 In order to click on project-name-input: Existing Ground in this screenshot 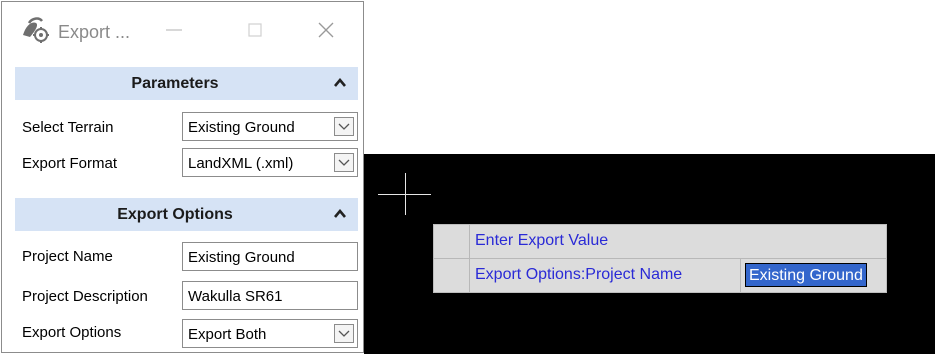, I will do `click(270, 256)`.